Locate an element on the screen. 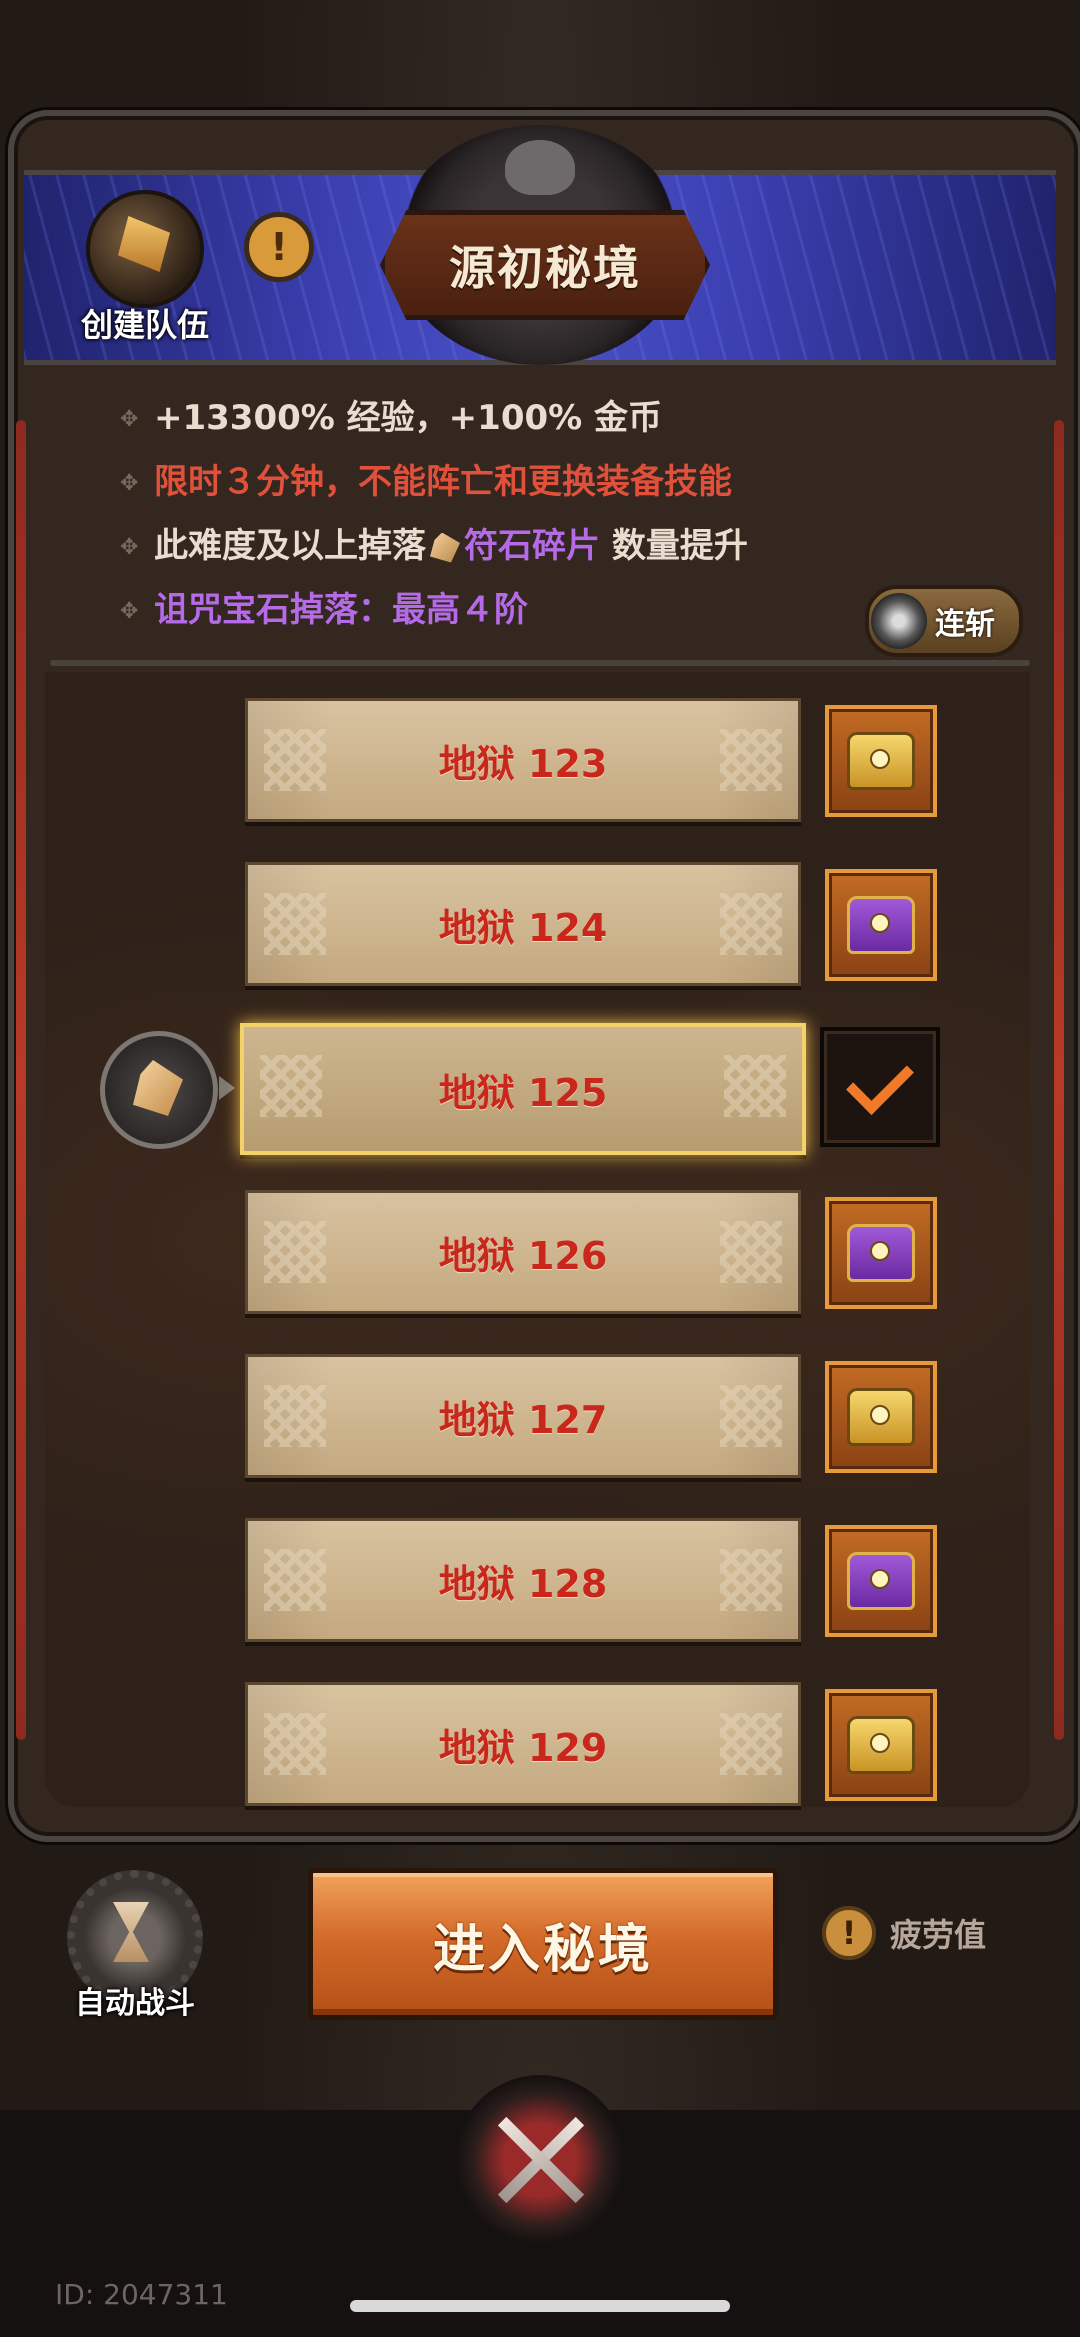 This screenshot has width=1080, height=2337. info-icon: ! is located at coordinates (279, 247).